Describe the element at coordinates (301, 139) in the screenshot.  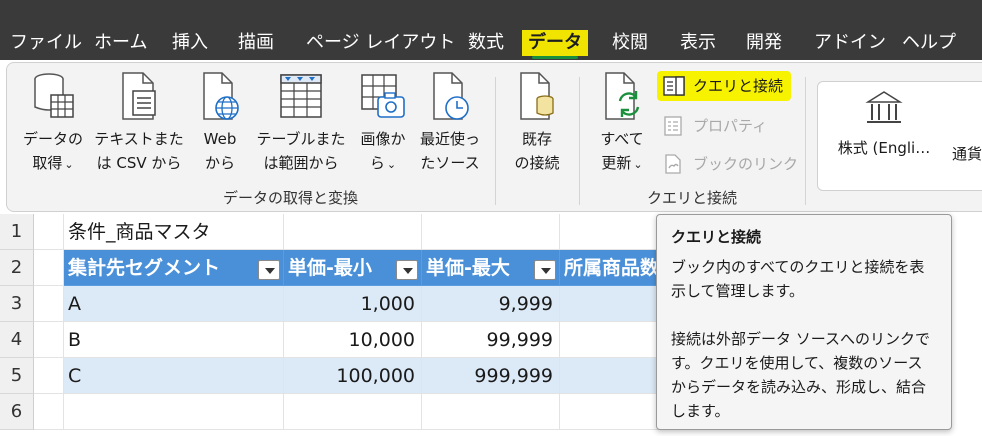
I see `from-table-range-label1: テーブルまた` at that location.